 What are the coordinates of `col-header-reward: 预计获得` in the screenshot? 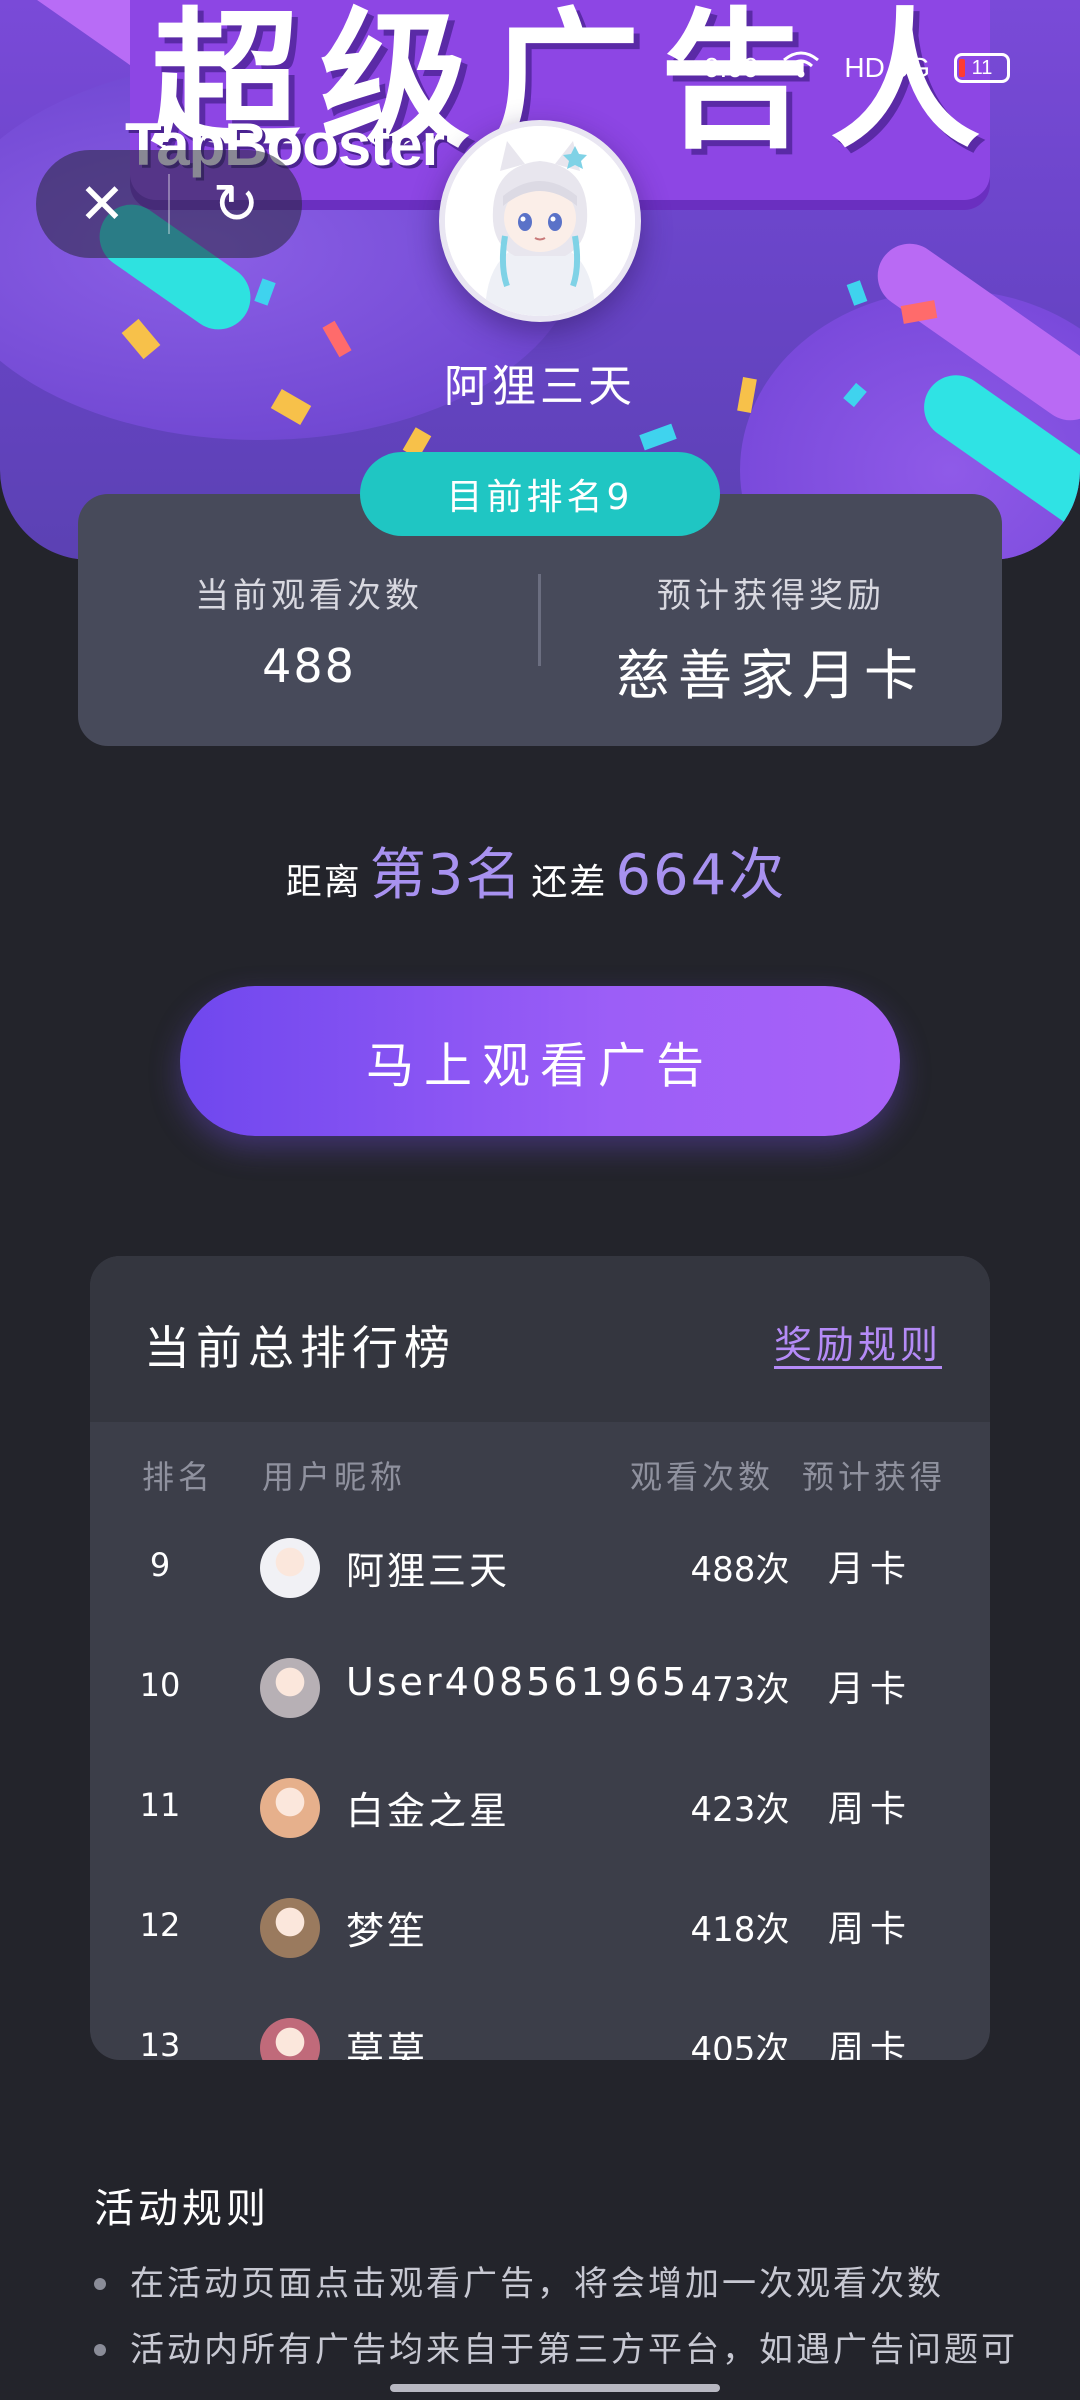 It's located at (874, 1477).